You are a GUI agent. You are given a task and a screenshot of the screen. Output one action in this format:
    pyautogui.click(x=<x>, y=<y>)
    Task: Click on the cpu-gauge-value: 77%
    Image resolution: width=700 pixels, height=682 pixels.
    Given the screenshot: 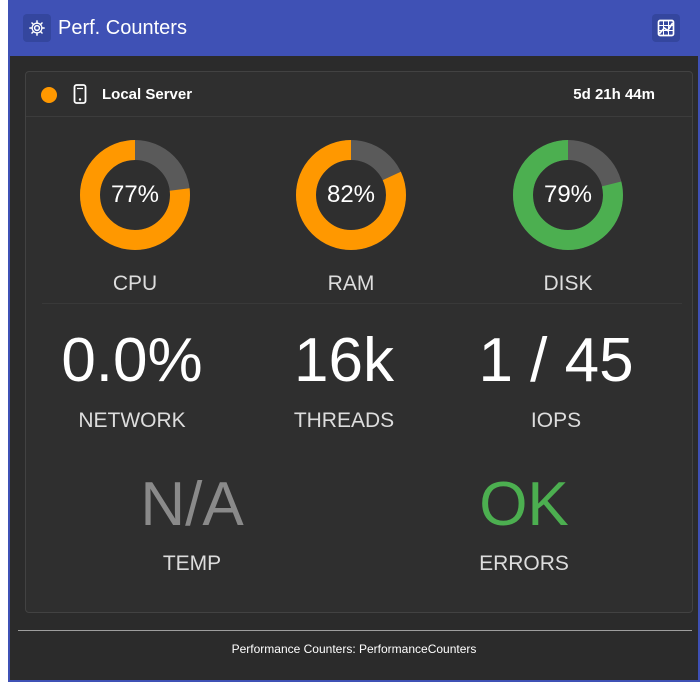 What is the action you would take?
    pyautogui.click(x=135, y=194)
    